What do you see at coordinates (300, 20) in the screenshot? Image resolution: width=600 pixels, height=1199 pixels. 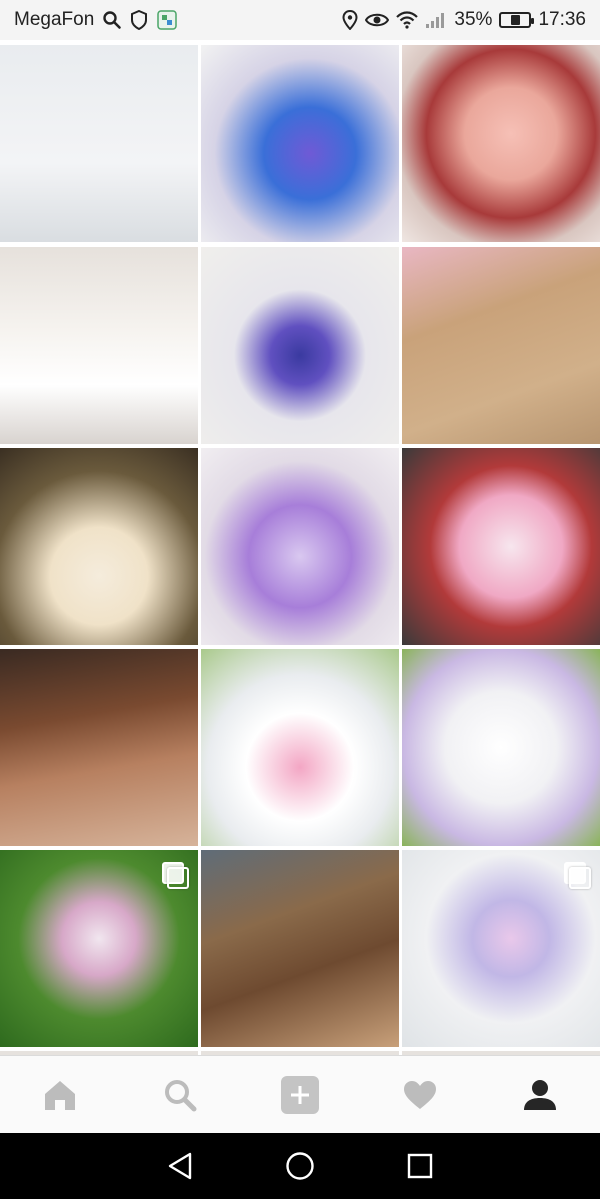 I see `status-bar: MegaFon 35% 17:36` at bounding box center [300, 20].